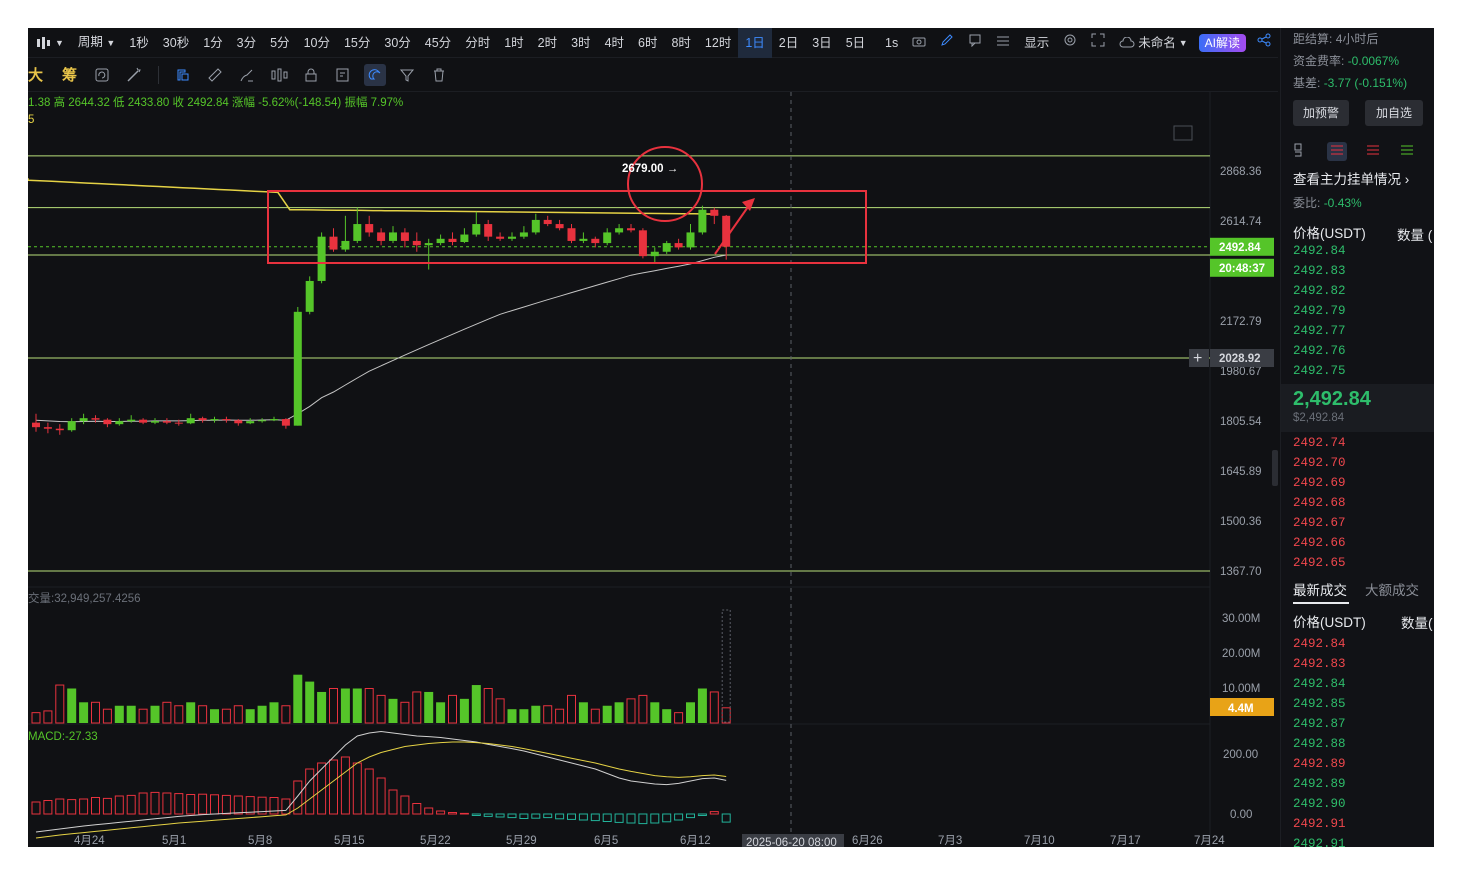  I want to click on tab-latest-trades: 最新成交, so click(1320, 589).